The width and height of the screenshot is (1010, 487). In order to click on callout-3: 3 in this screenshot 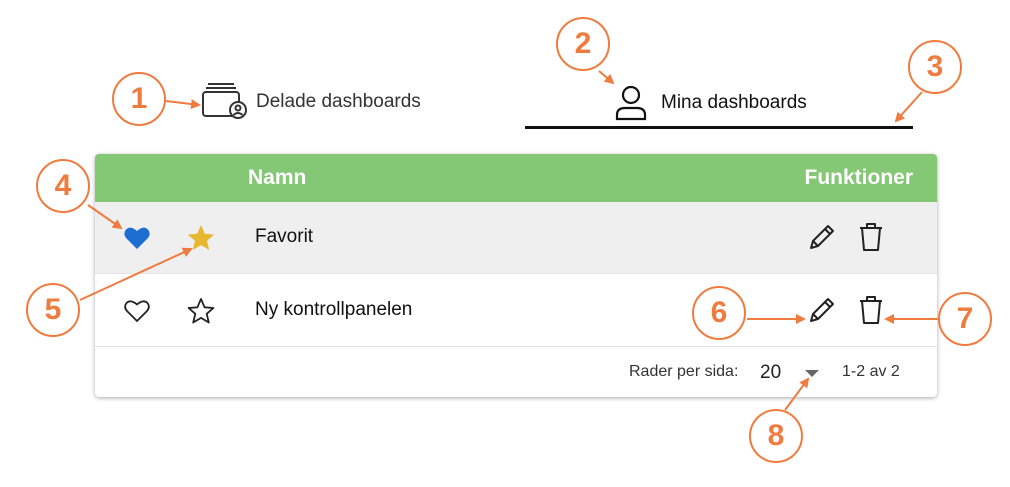, I will do `click(935, 67)`.